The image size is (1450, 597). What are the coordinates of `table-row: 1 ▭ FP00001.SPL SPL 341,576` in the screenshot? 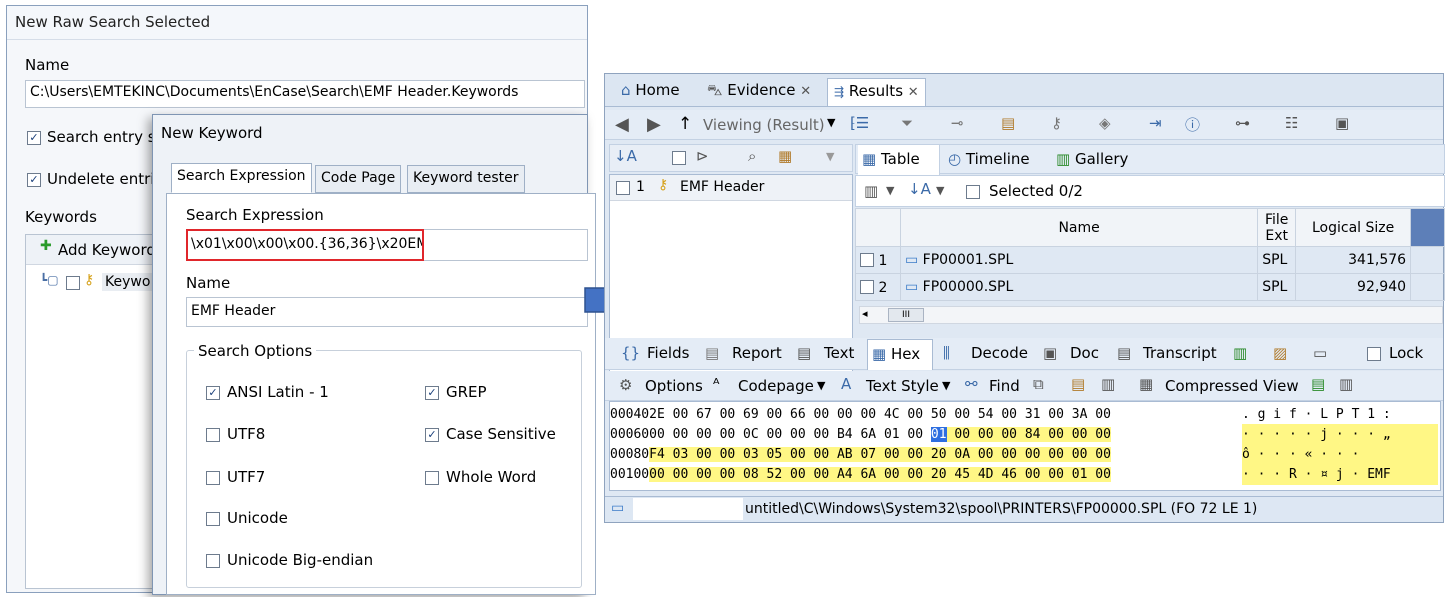 It's located at (1150, 260).